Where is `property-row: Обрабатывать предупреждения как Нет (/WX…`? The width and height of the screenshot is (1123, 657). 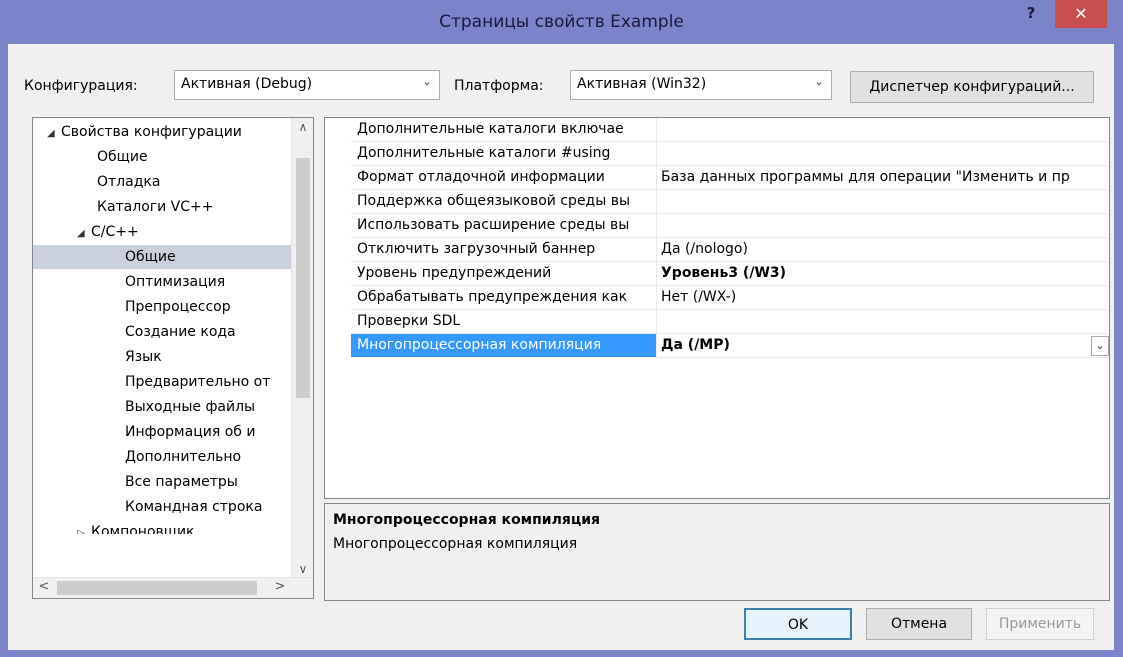
property-row: Обрабатывать предупреждения как Нет (/WX… is located at coordinates (730, 298).